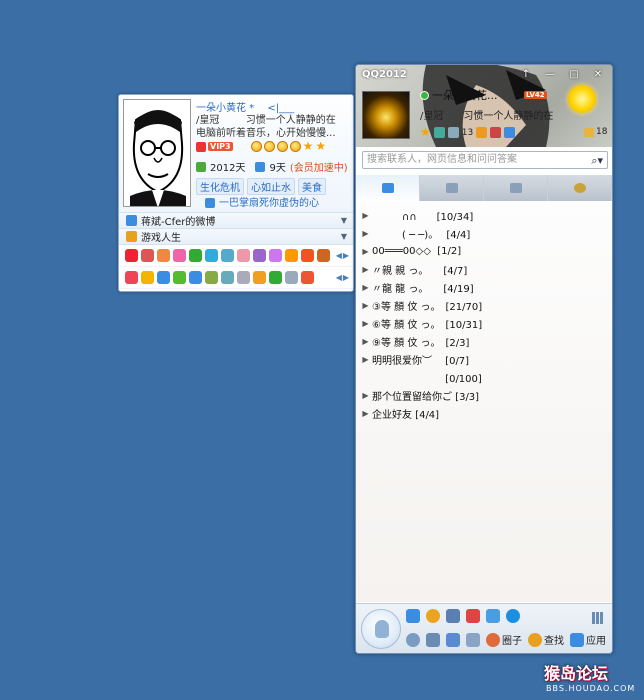  I want to click on settings-icon, so click(413, 639).